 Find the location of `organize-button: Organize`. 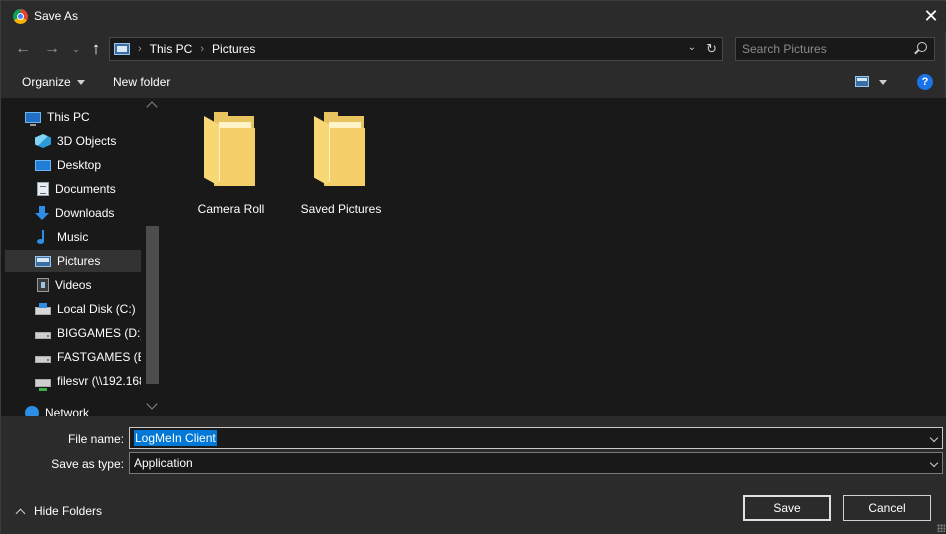

organize-button: Organize is located at coordinates (53, 82).